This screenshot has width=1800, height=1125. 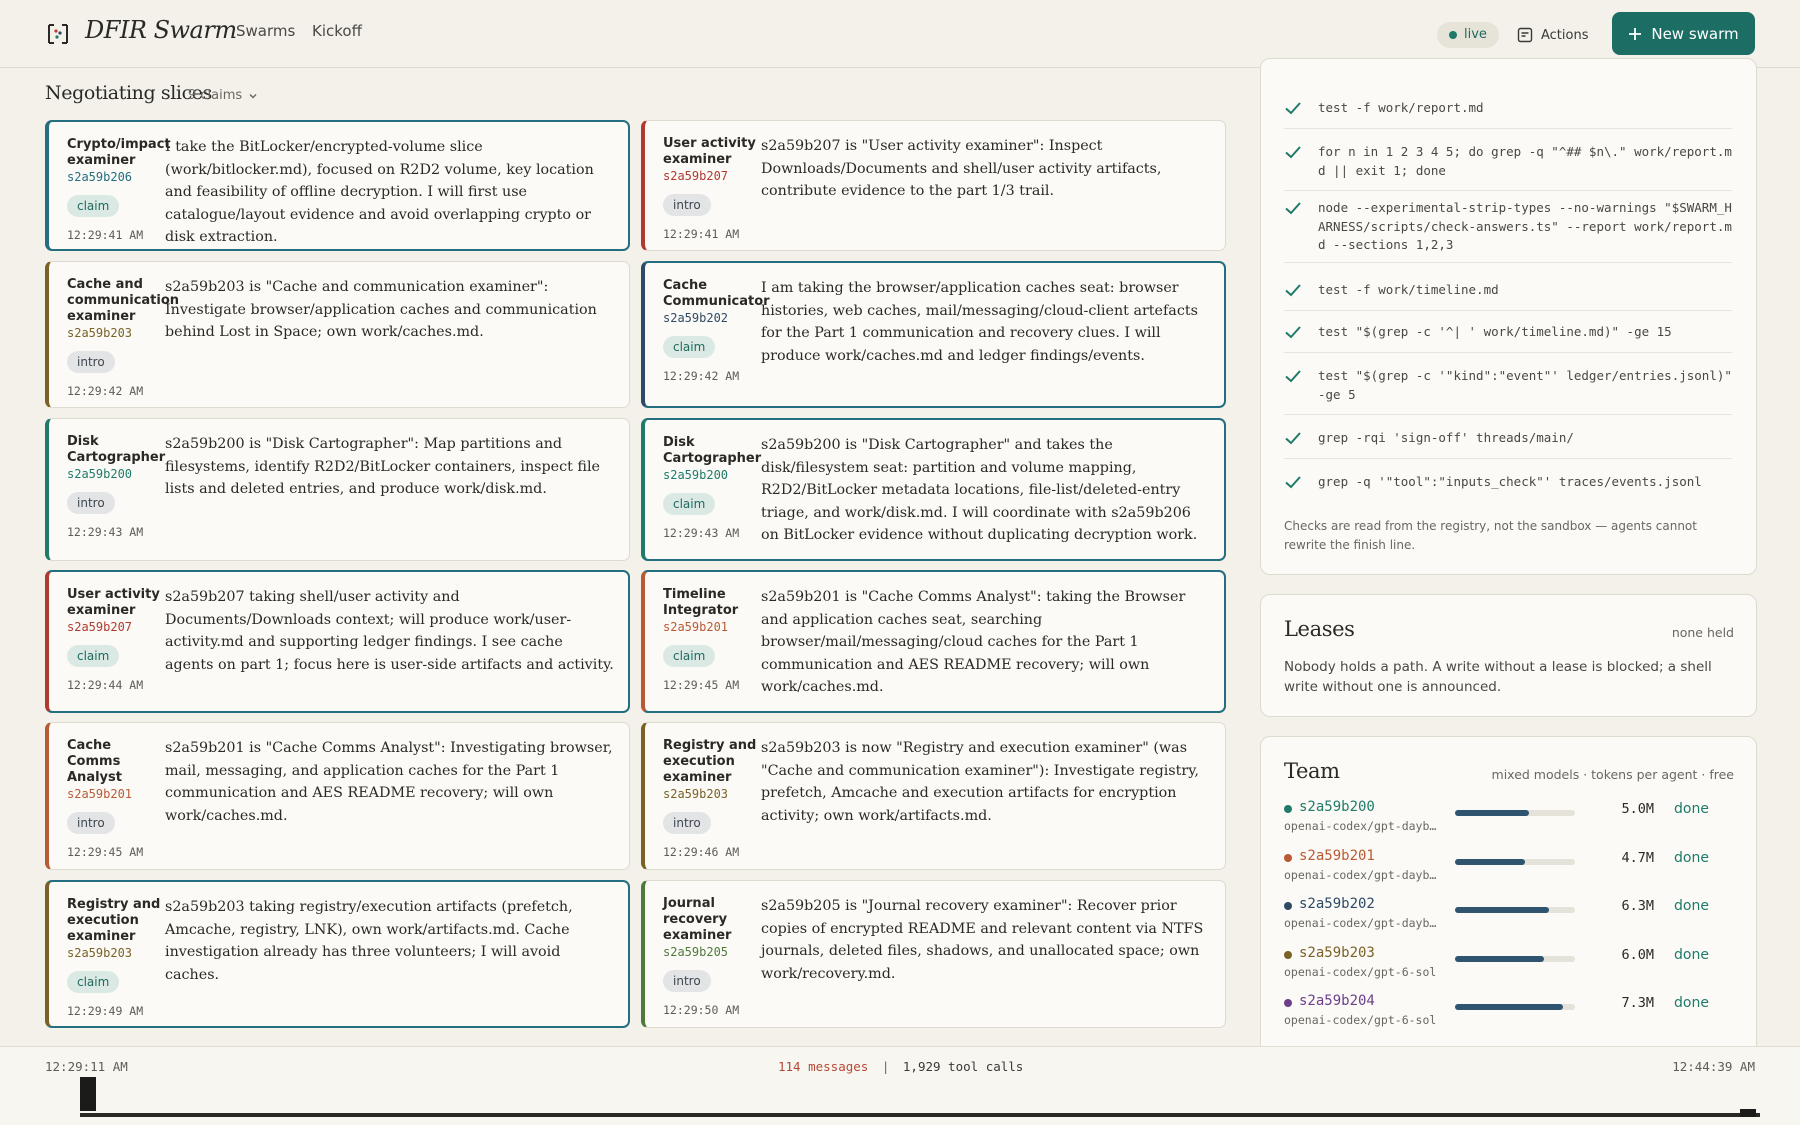 What do you see at coordinates (1637, 1003) in the screenshot?
I see `member-tokens: 7.3M` at bounding box center [1637, 1003].